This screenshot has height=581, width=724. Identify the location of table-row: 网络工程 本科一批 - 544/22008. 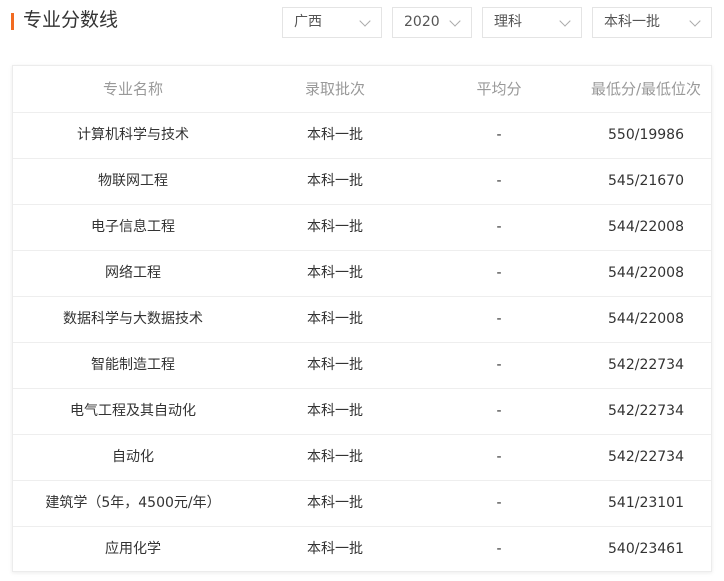
(362, 273).